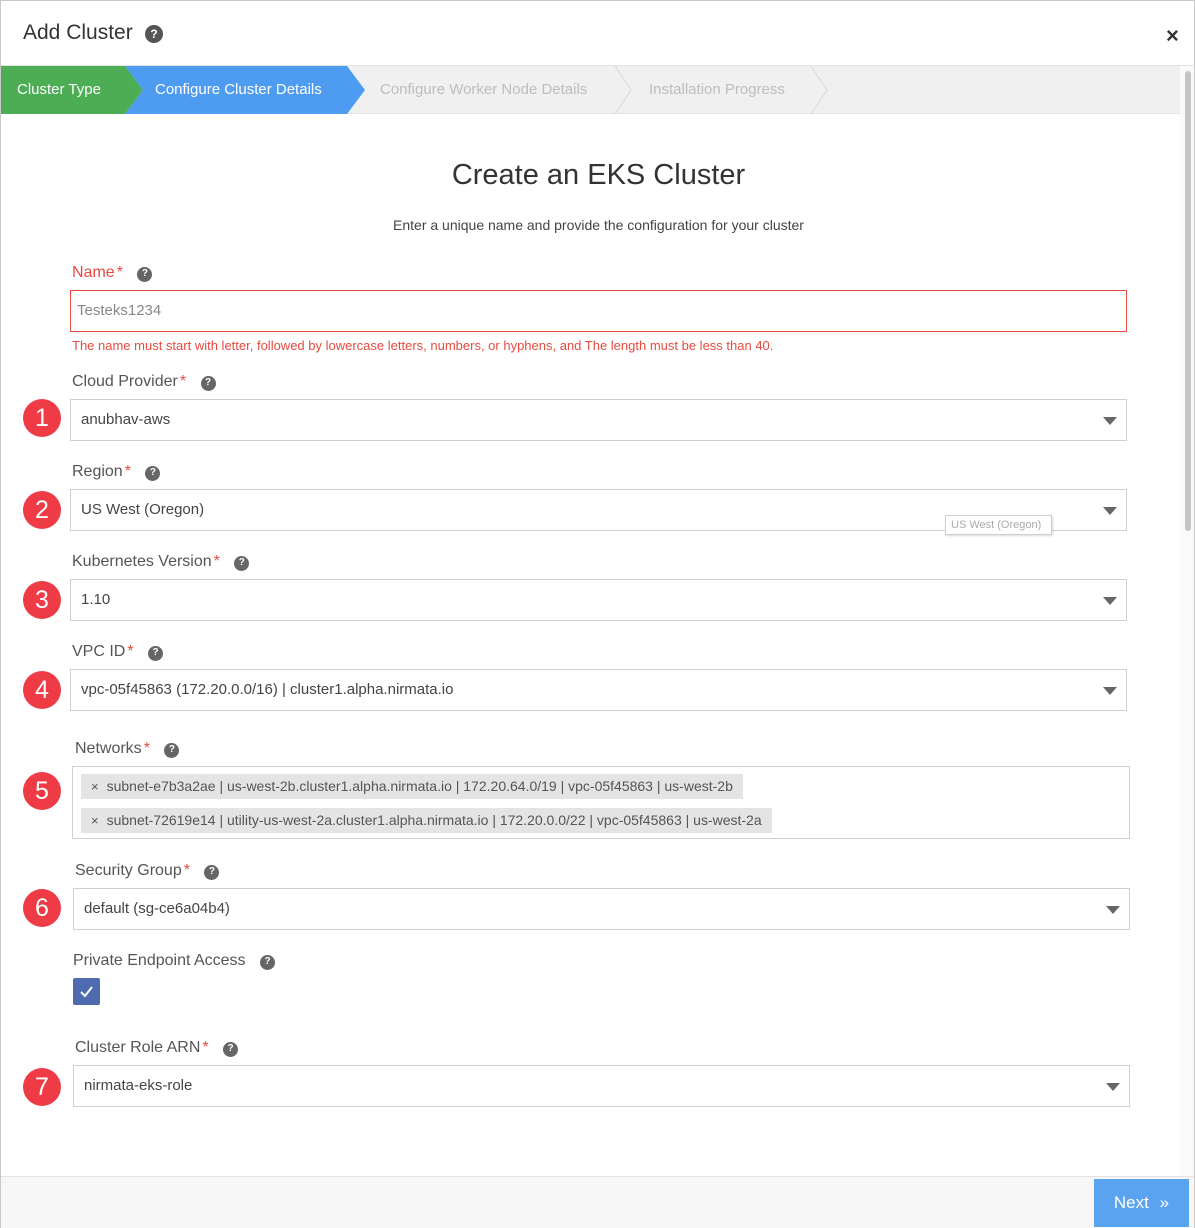 The image size is (1195, 1228). I want to click on cloud-provider-label: Cloud Provider * ?, so click(144, 382).